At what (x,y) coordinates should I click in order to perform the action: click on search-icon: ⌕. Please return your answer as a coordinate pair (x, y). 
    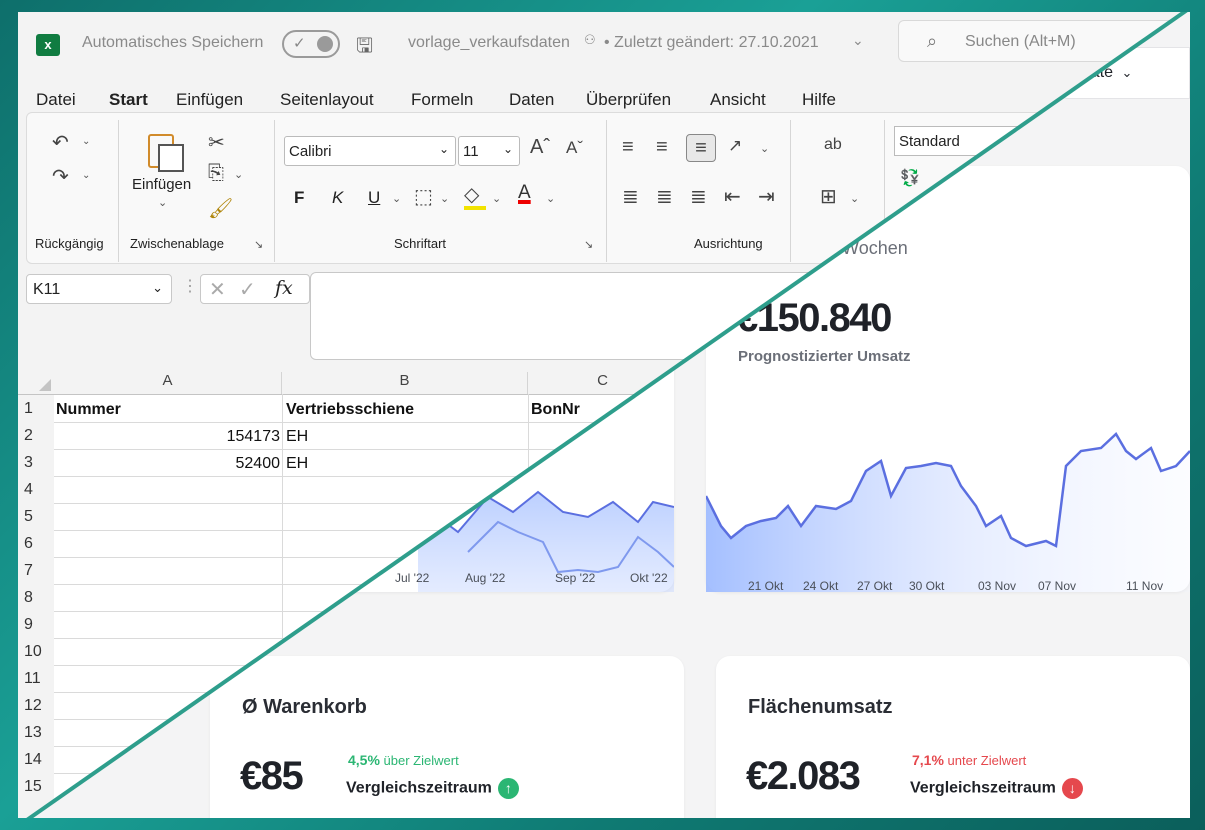
    Looking at the image, I should click on (932, 41).